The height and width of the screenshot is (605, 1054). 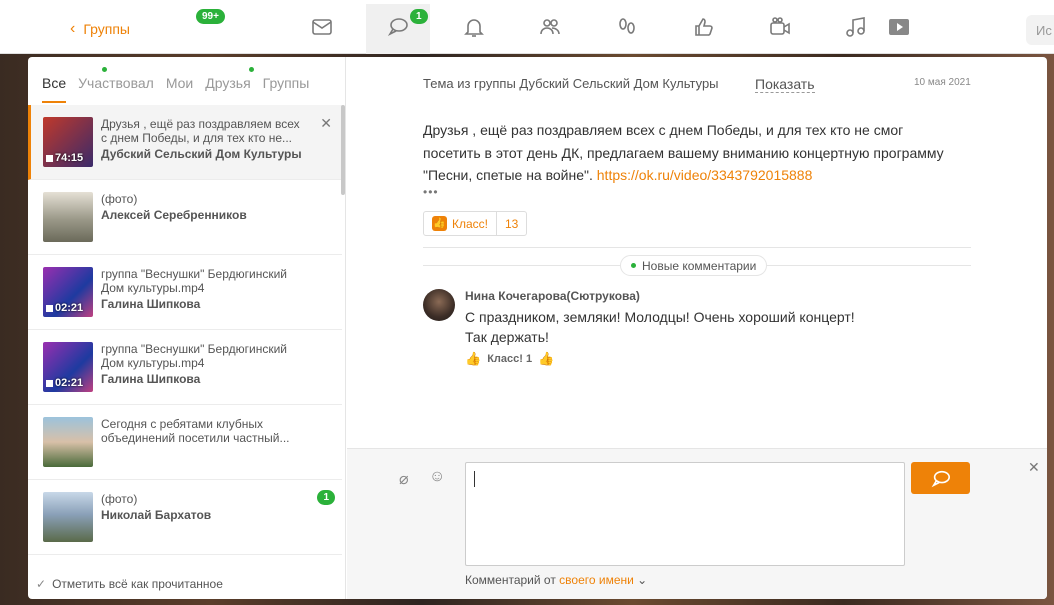 I want to click on unread-badge: 1, so click(x=326, y=497).